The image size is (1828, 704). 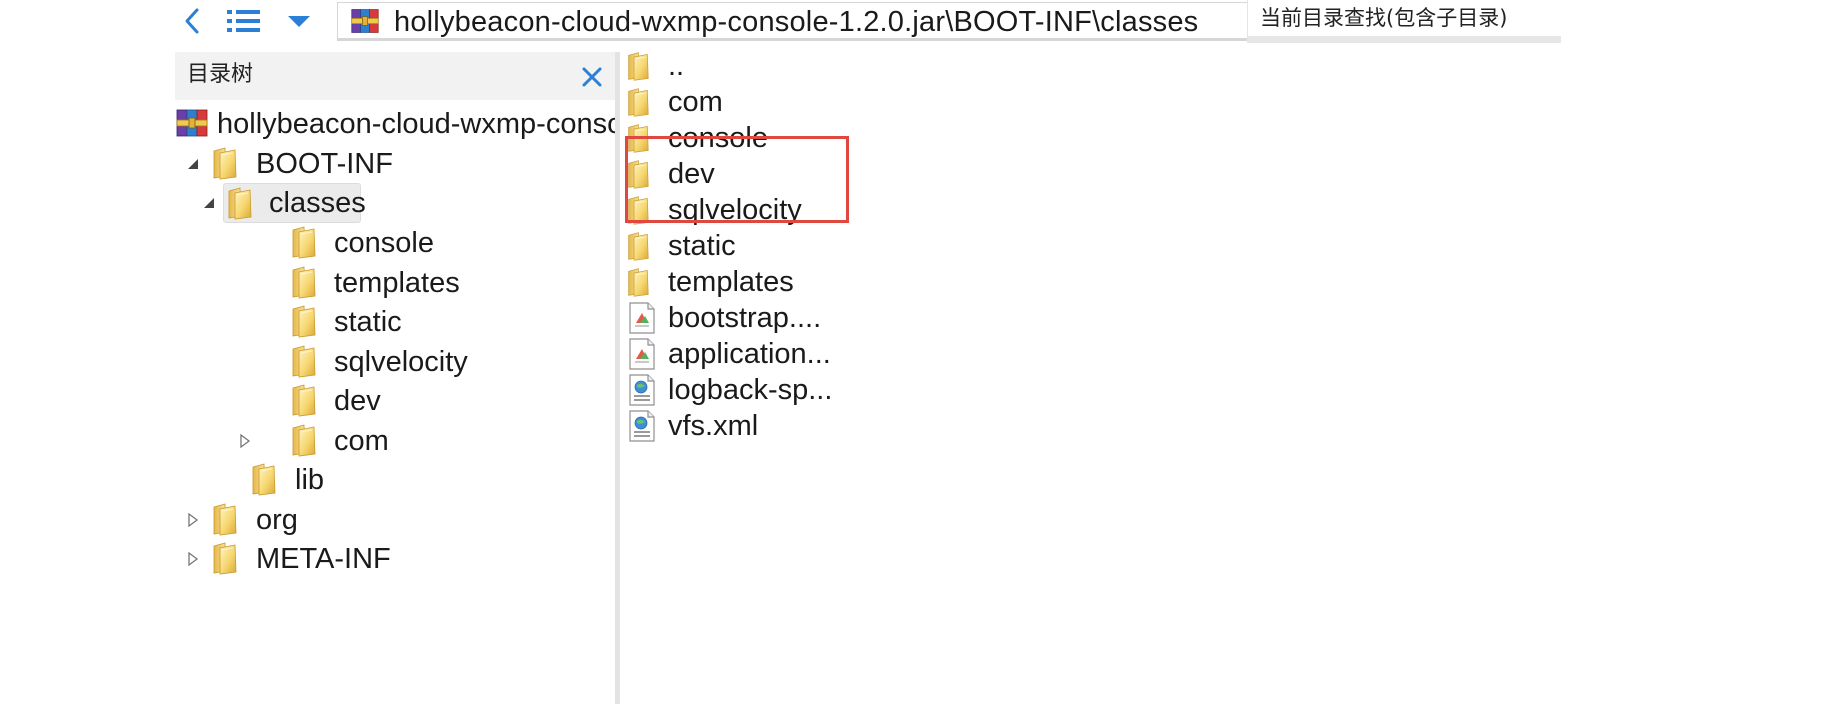 What do you see at coordinates (324, 164) in the screenshot?
I see `tree-item-label: BOOT-INF` at bounding box center [324, 164].